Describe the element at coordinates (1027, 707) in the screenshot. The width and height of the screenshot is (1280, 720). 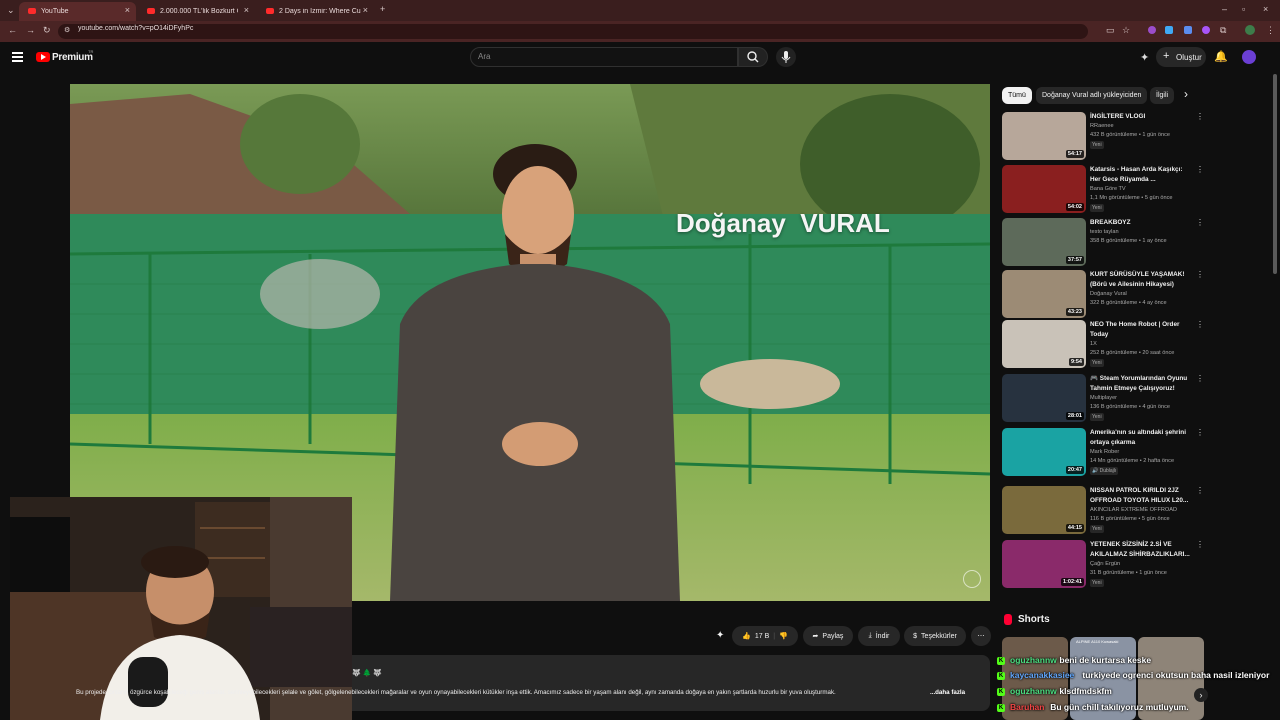
I see `chat-username: Baruhan` at that location.